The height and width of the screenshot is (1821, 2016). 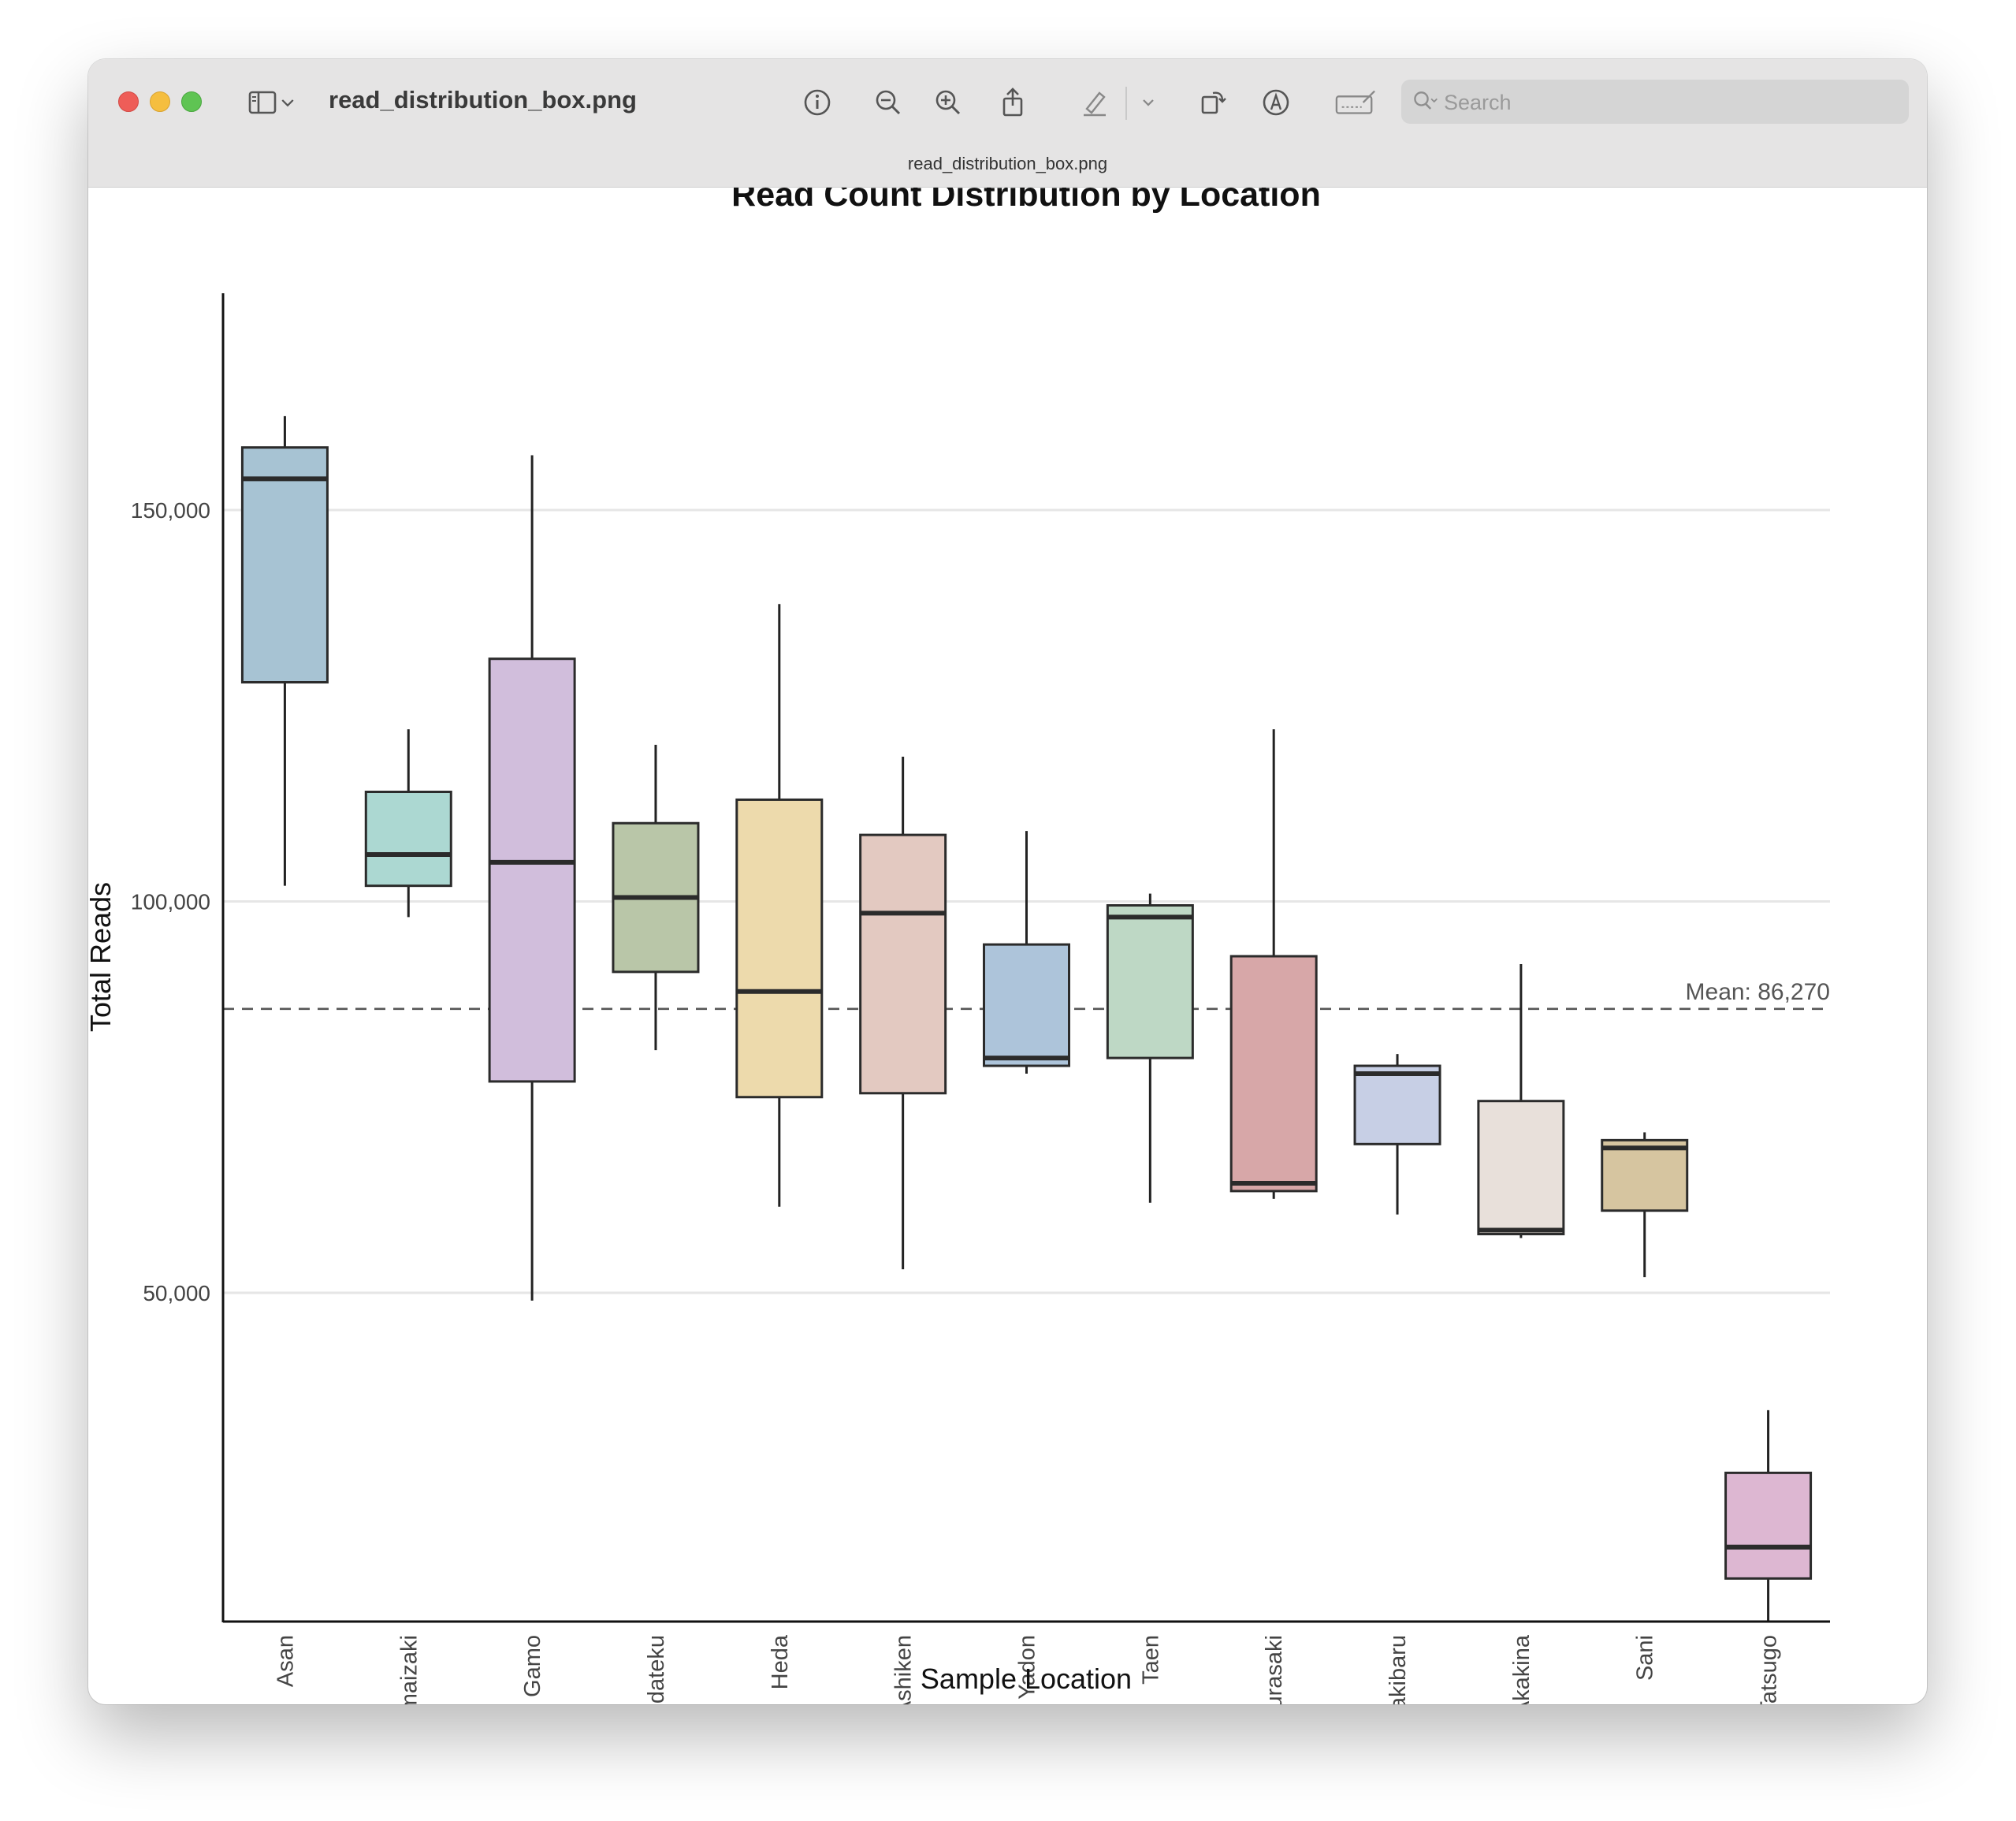 What do you see at coordinates (1026, 1679) in the screenshot?
I see `x-axis-label: Sample Location` at bounding box center [1026, 1679].